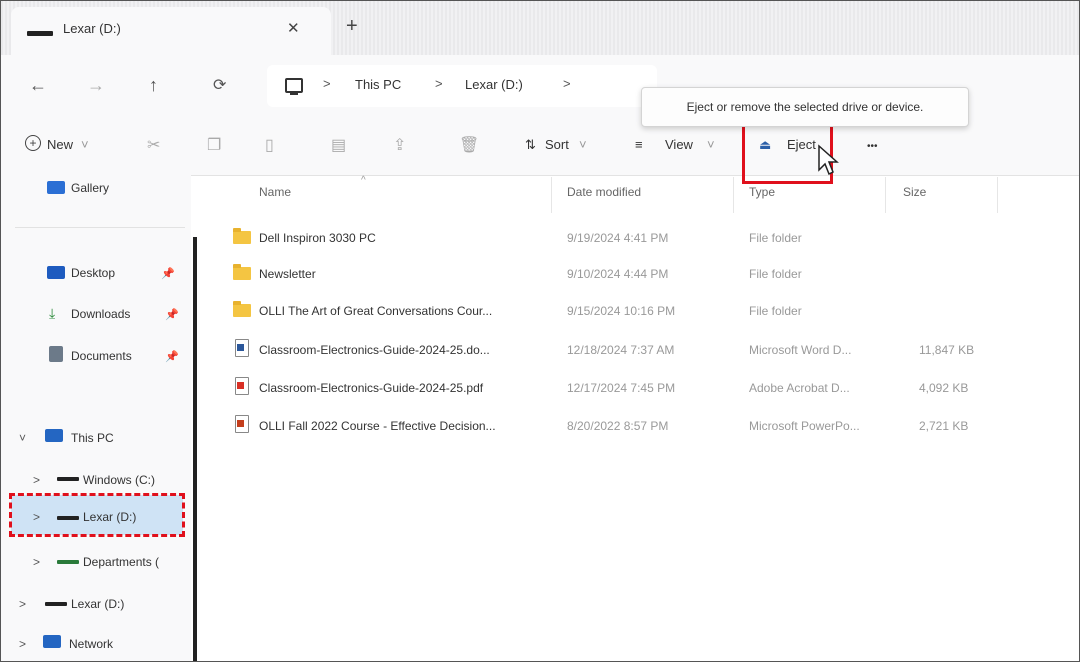 The width and height of the screenshot is (1080, 662). What do you see at coordinates (679, 144) in the screenshot?
I see `view-button: View` at bounding box center [679, 144].